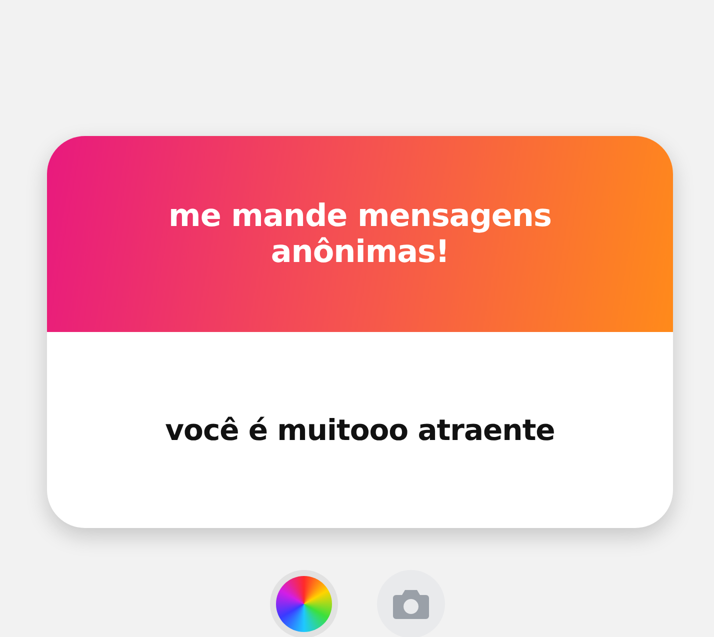  I want to click on camera-icon, so click(411, 604).